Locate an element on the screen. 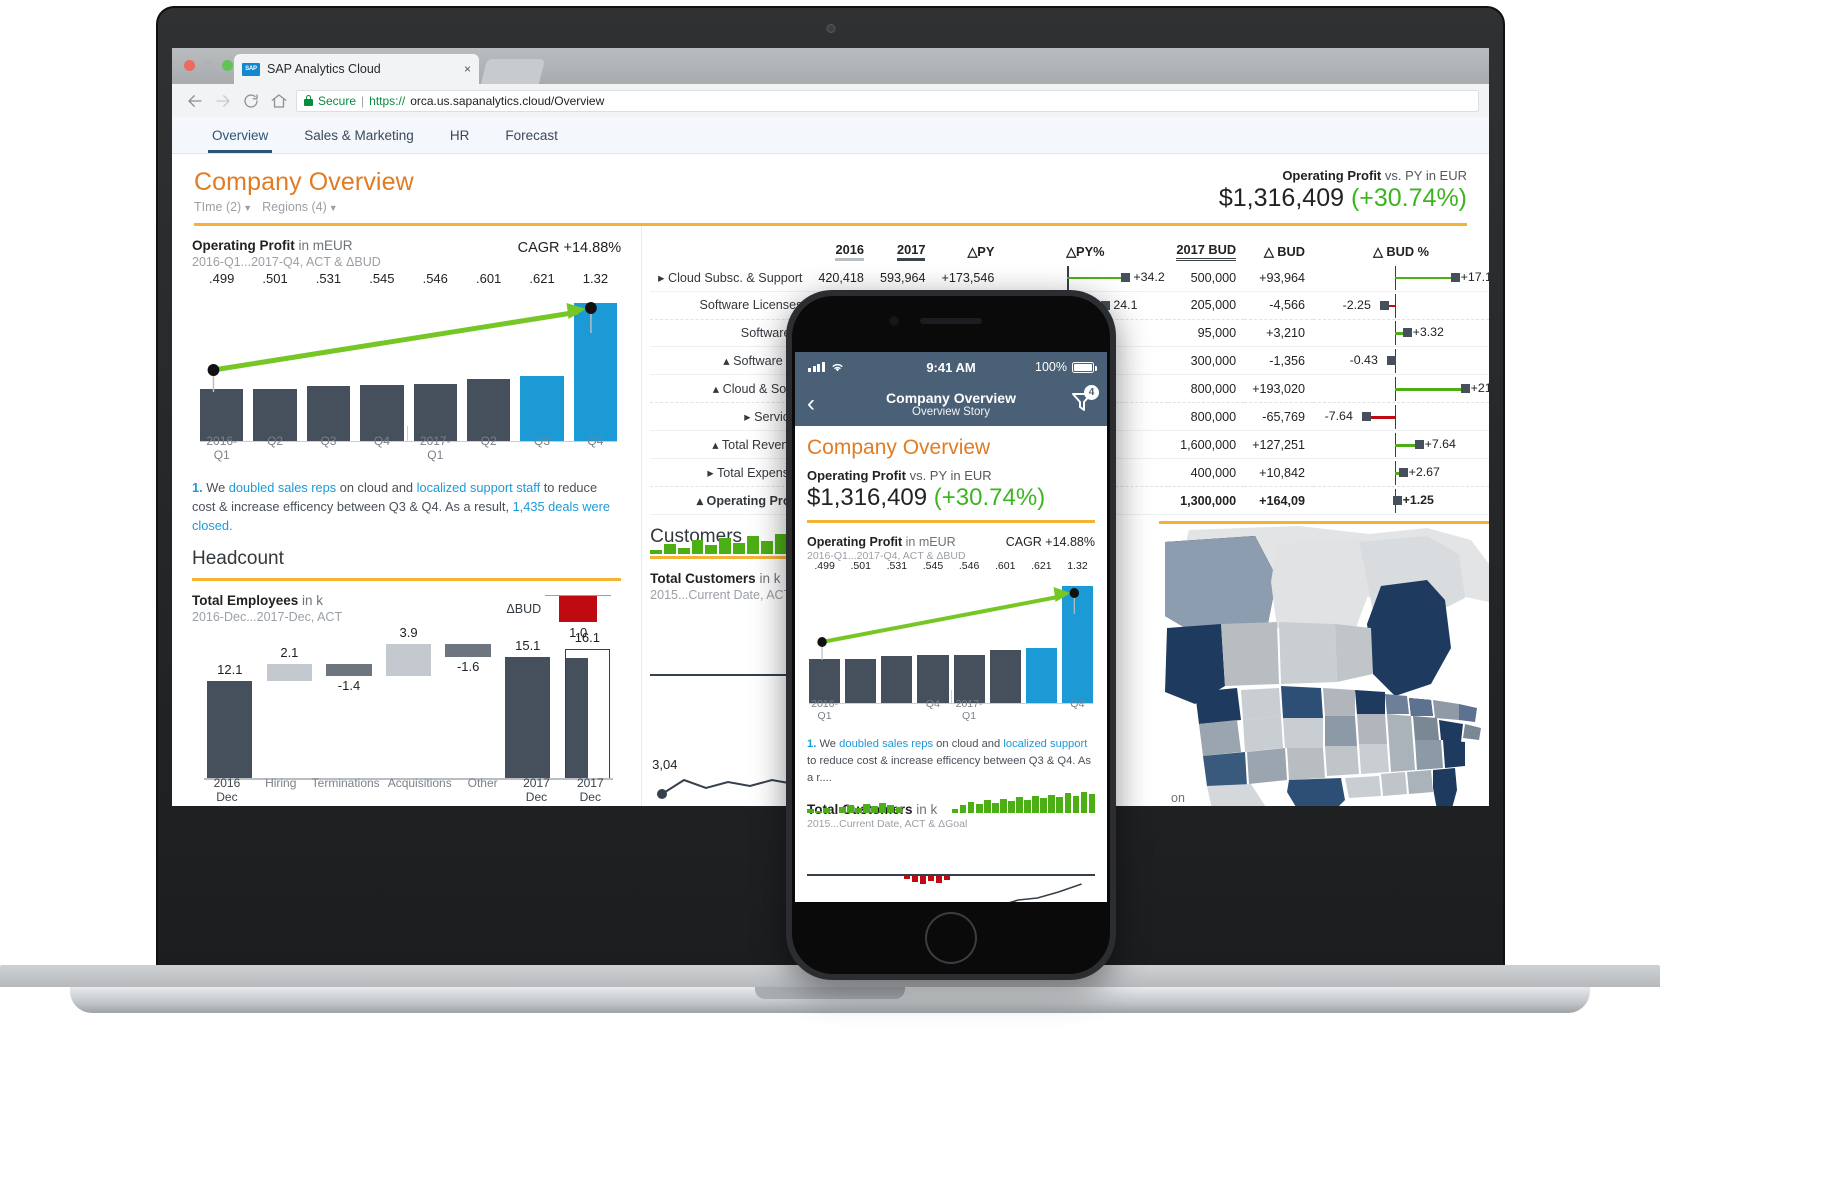 The image size is (1834, 1197). waterfall-columns: 12.1 2.1 -1.4 3.9 -1.6 15.1 16.1 is located at coordinates (409, 702).